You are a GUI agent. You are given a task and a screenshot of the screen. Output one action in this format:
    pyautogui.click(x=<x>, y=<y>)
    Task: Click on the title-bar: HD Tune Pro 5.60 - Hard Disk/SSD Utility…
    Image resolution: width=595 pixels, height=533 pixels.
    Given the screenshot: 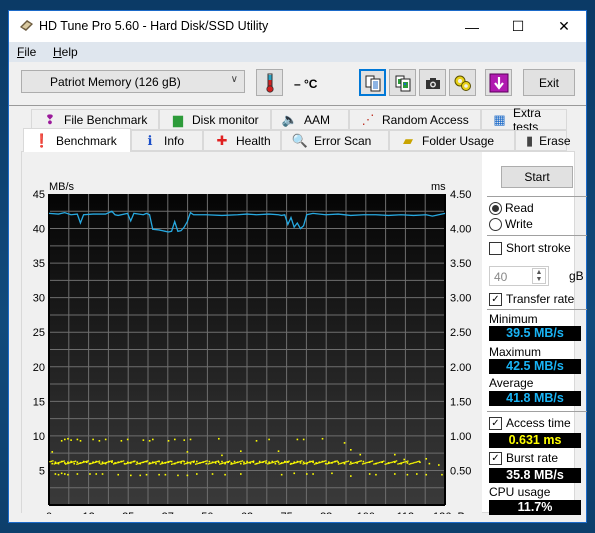 What is the action you would take?
    pyautogui.click(x=297, y=26)
    